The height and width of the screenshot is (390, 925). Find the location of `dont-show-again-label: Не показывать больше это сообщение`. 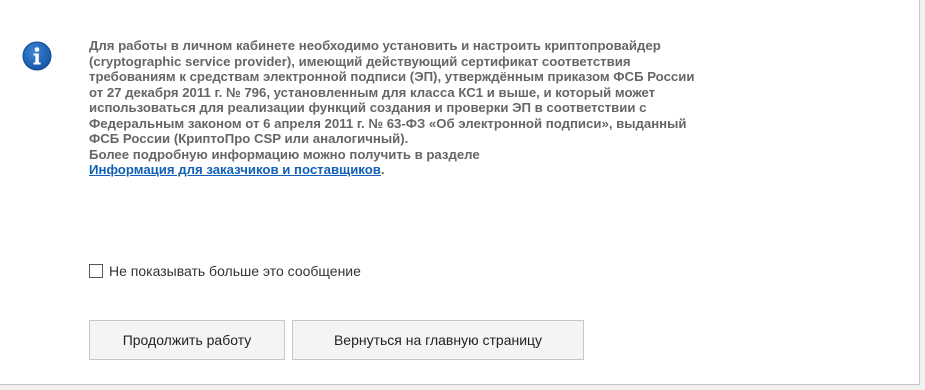

dont-show-again-label: Не показывать больше это сообщение is located at coordinates (235, 271).